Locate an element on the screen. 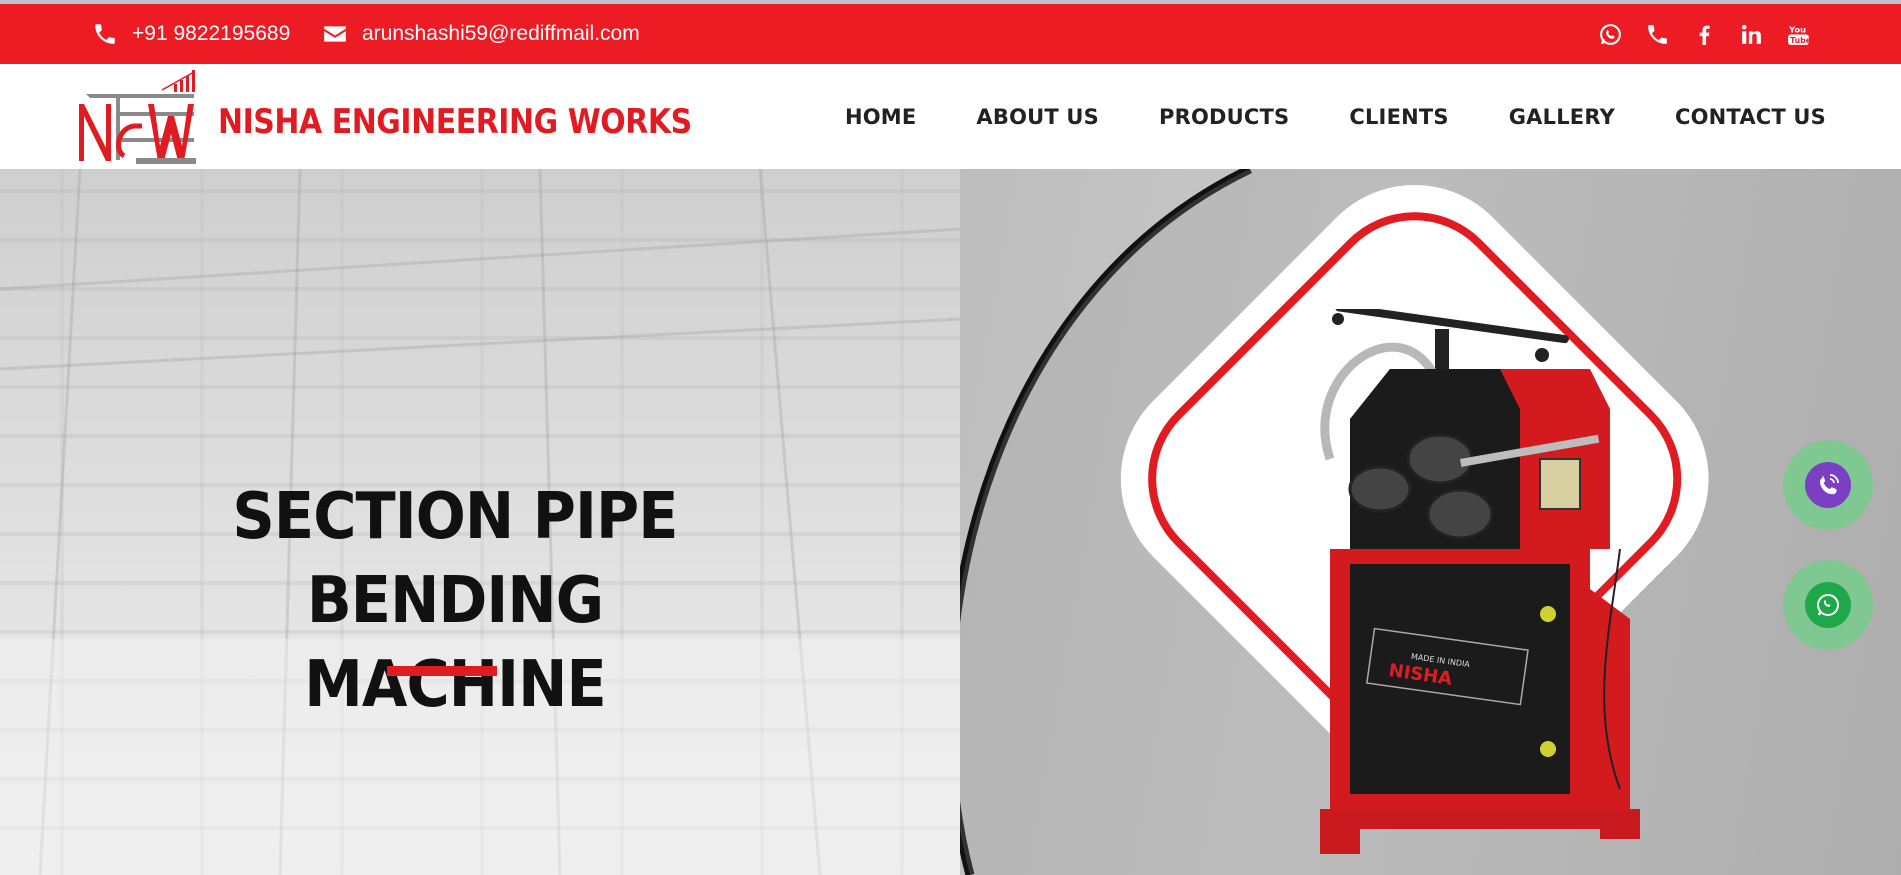 This screenshot has width=1901, height=875. hero-title: SECTION PIPE BENDING MACHINE is located at coordinates (455, 601).